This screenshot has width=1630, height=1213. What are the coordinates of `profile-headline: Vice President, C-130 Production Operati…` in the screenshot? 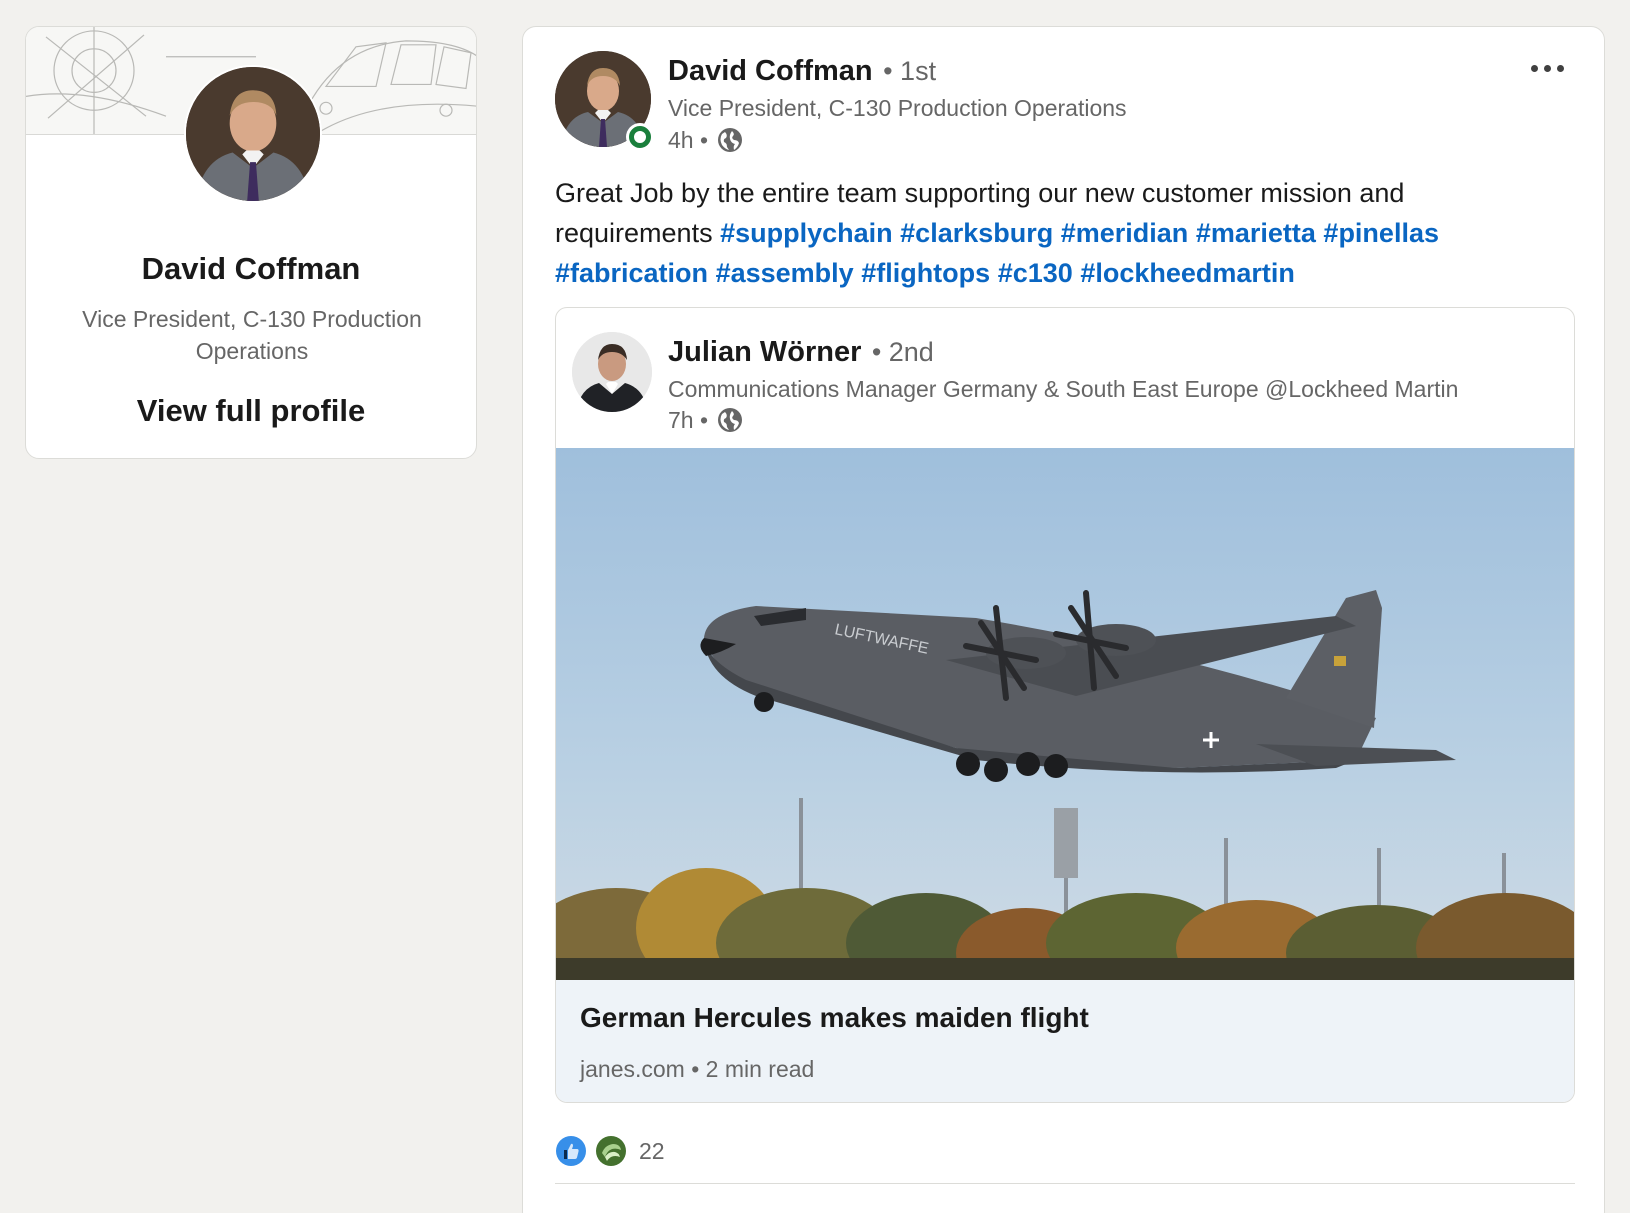 It's located at (252, 335).